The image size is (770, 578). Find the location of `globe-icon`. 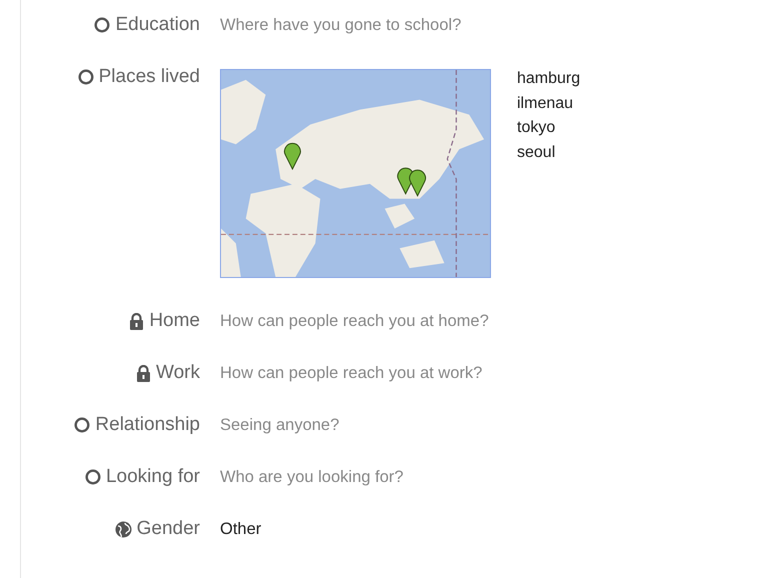

globe-icon is located at coordinates (123, 529).